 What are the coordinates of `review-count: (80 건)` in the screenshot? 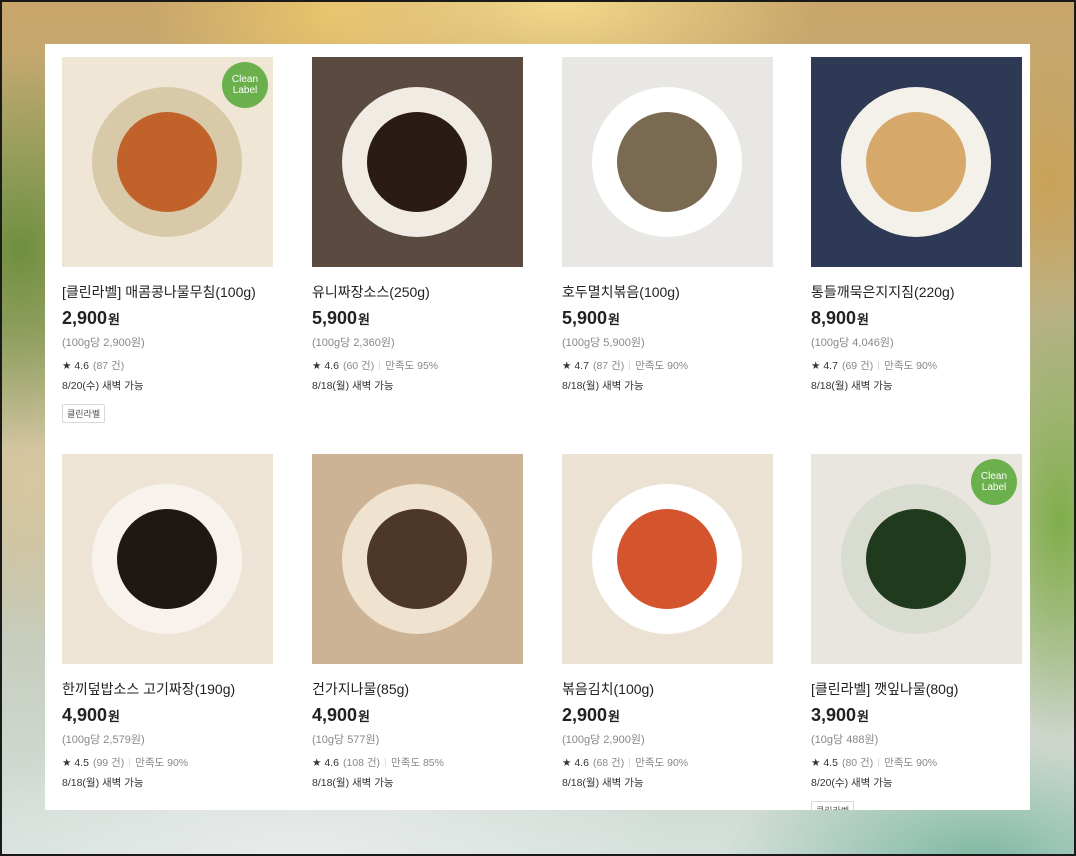 It's located at (857, 763).